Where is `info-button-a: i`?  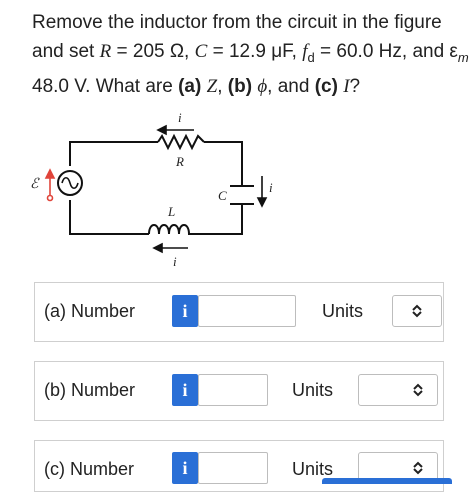
info-button-a: i is located at coordinates (185, 311).